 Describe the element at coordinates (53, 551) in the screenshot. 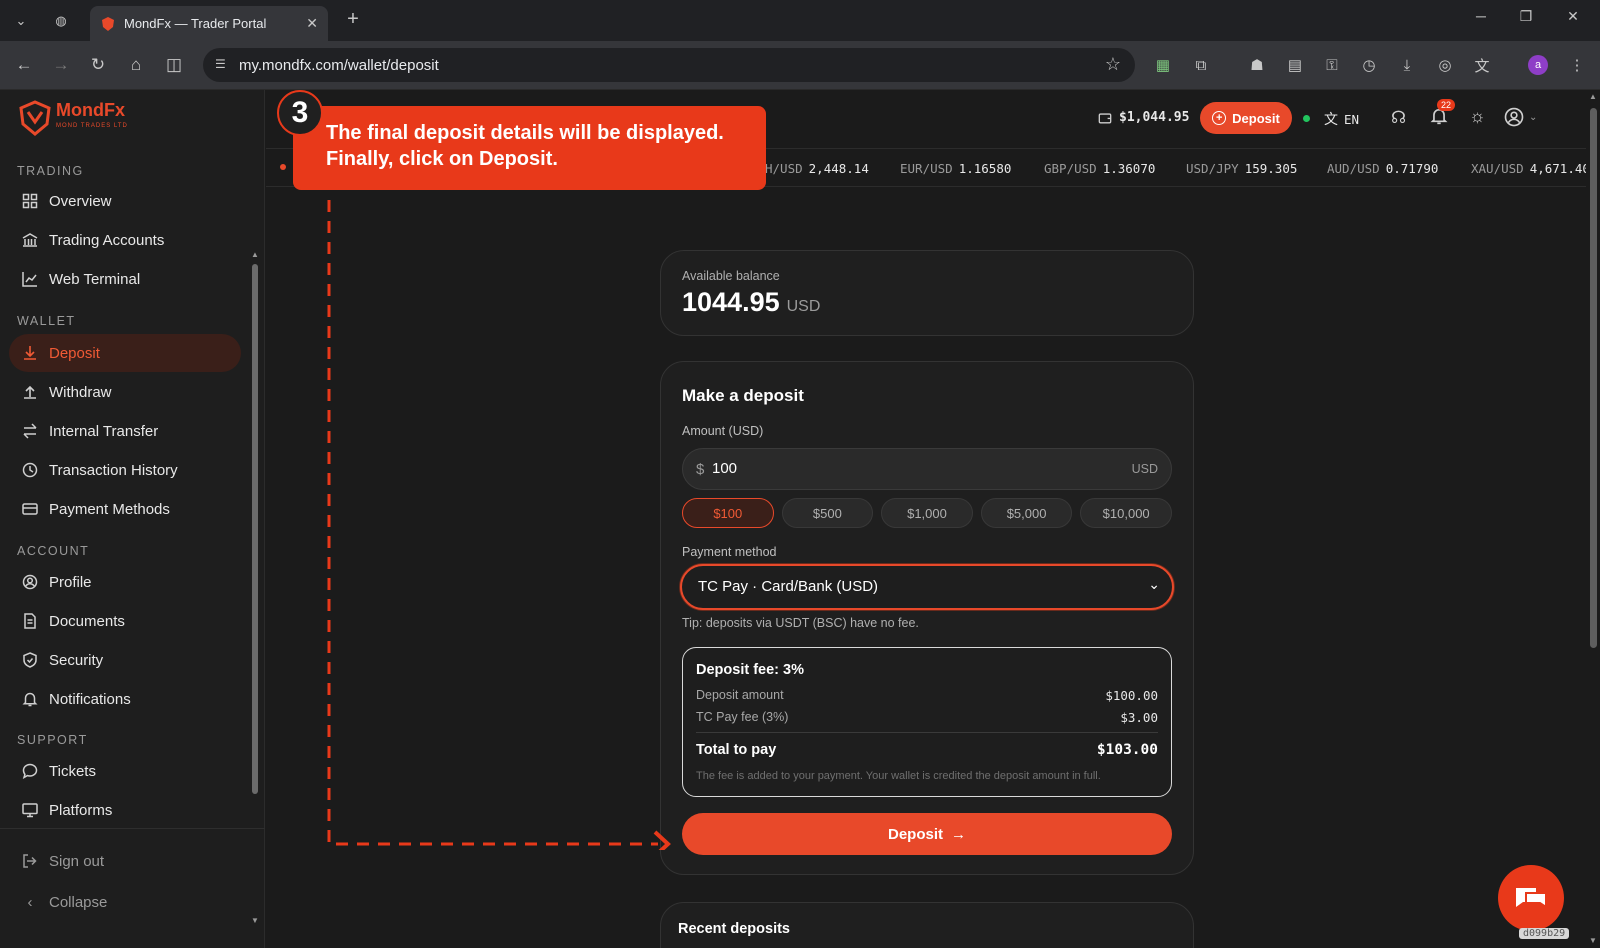

I see `section-account: ACCOUNT` at that location.